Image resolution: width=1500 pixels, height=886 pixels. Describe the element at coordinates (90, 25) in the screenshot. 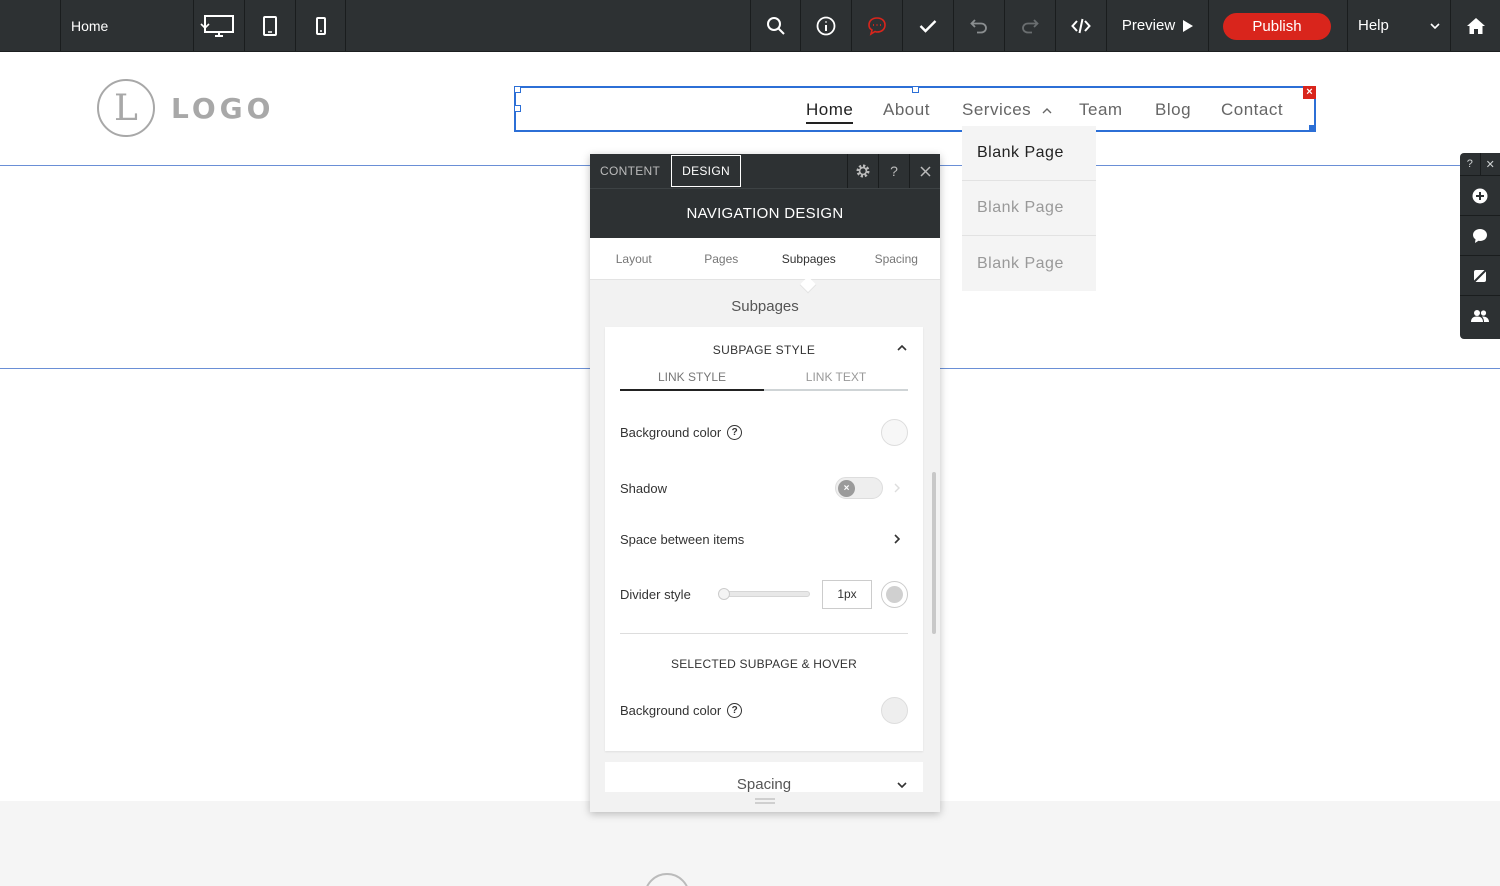

I see `page-select-label: Home` at that location.